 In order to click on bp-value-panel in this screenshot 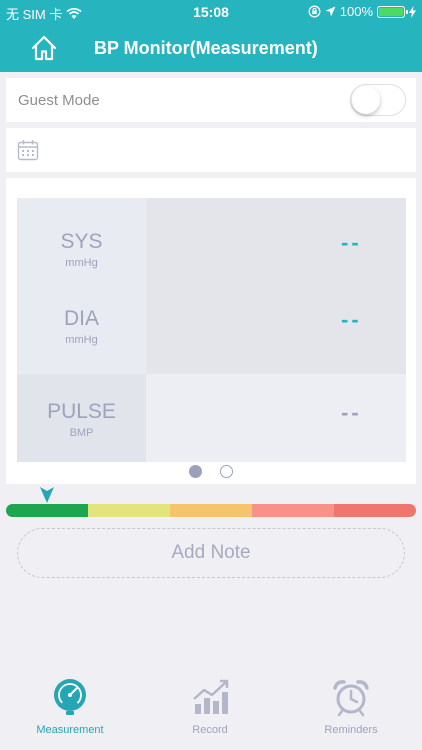, I will do `click(276, 286)`.